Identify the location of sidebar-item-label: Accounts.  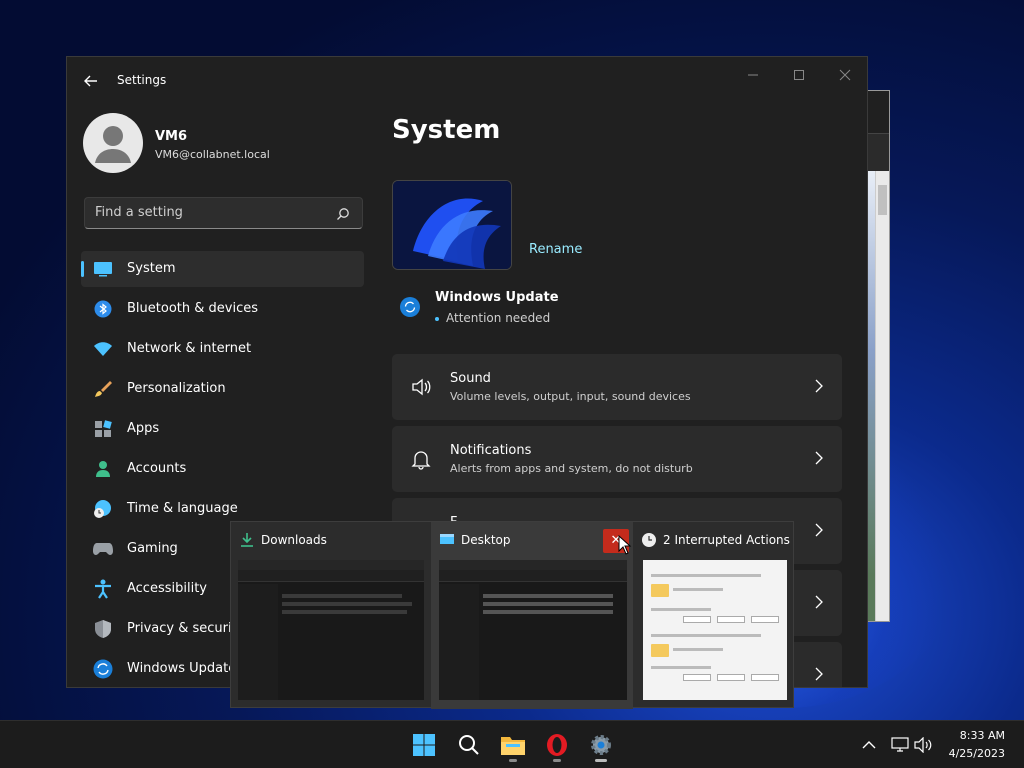
(157, 468).